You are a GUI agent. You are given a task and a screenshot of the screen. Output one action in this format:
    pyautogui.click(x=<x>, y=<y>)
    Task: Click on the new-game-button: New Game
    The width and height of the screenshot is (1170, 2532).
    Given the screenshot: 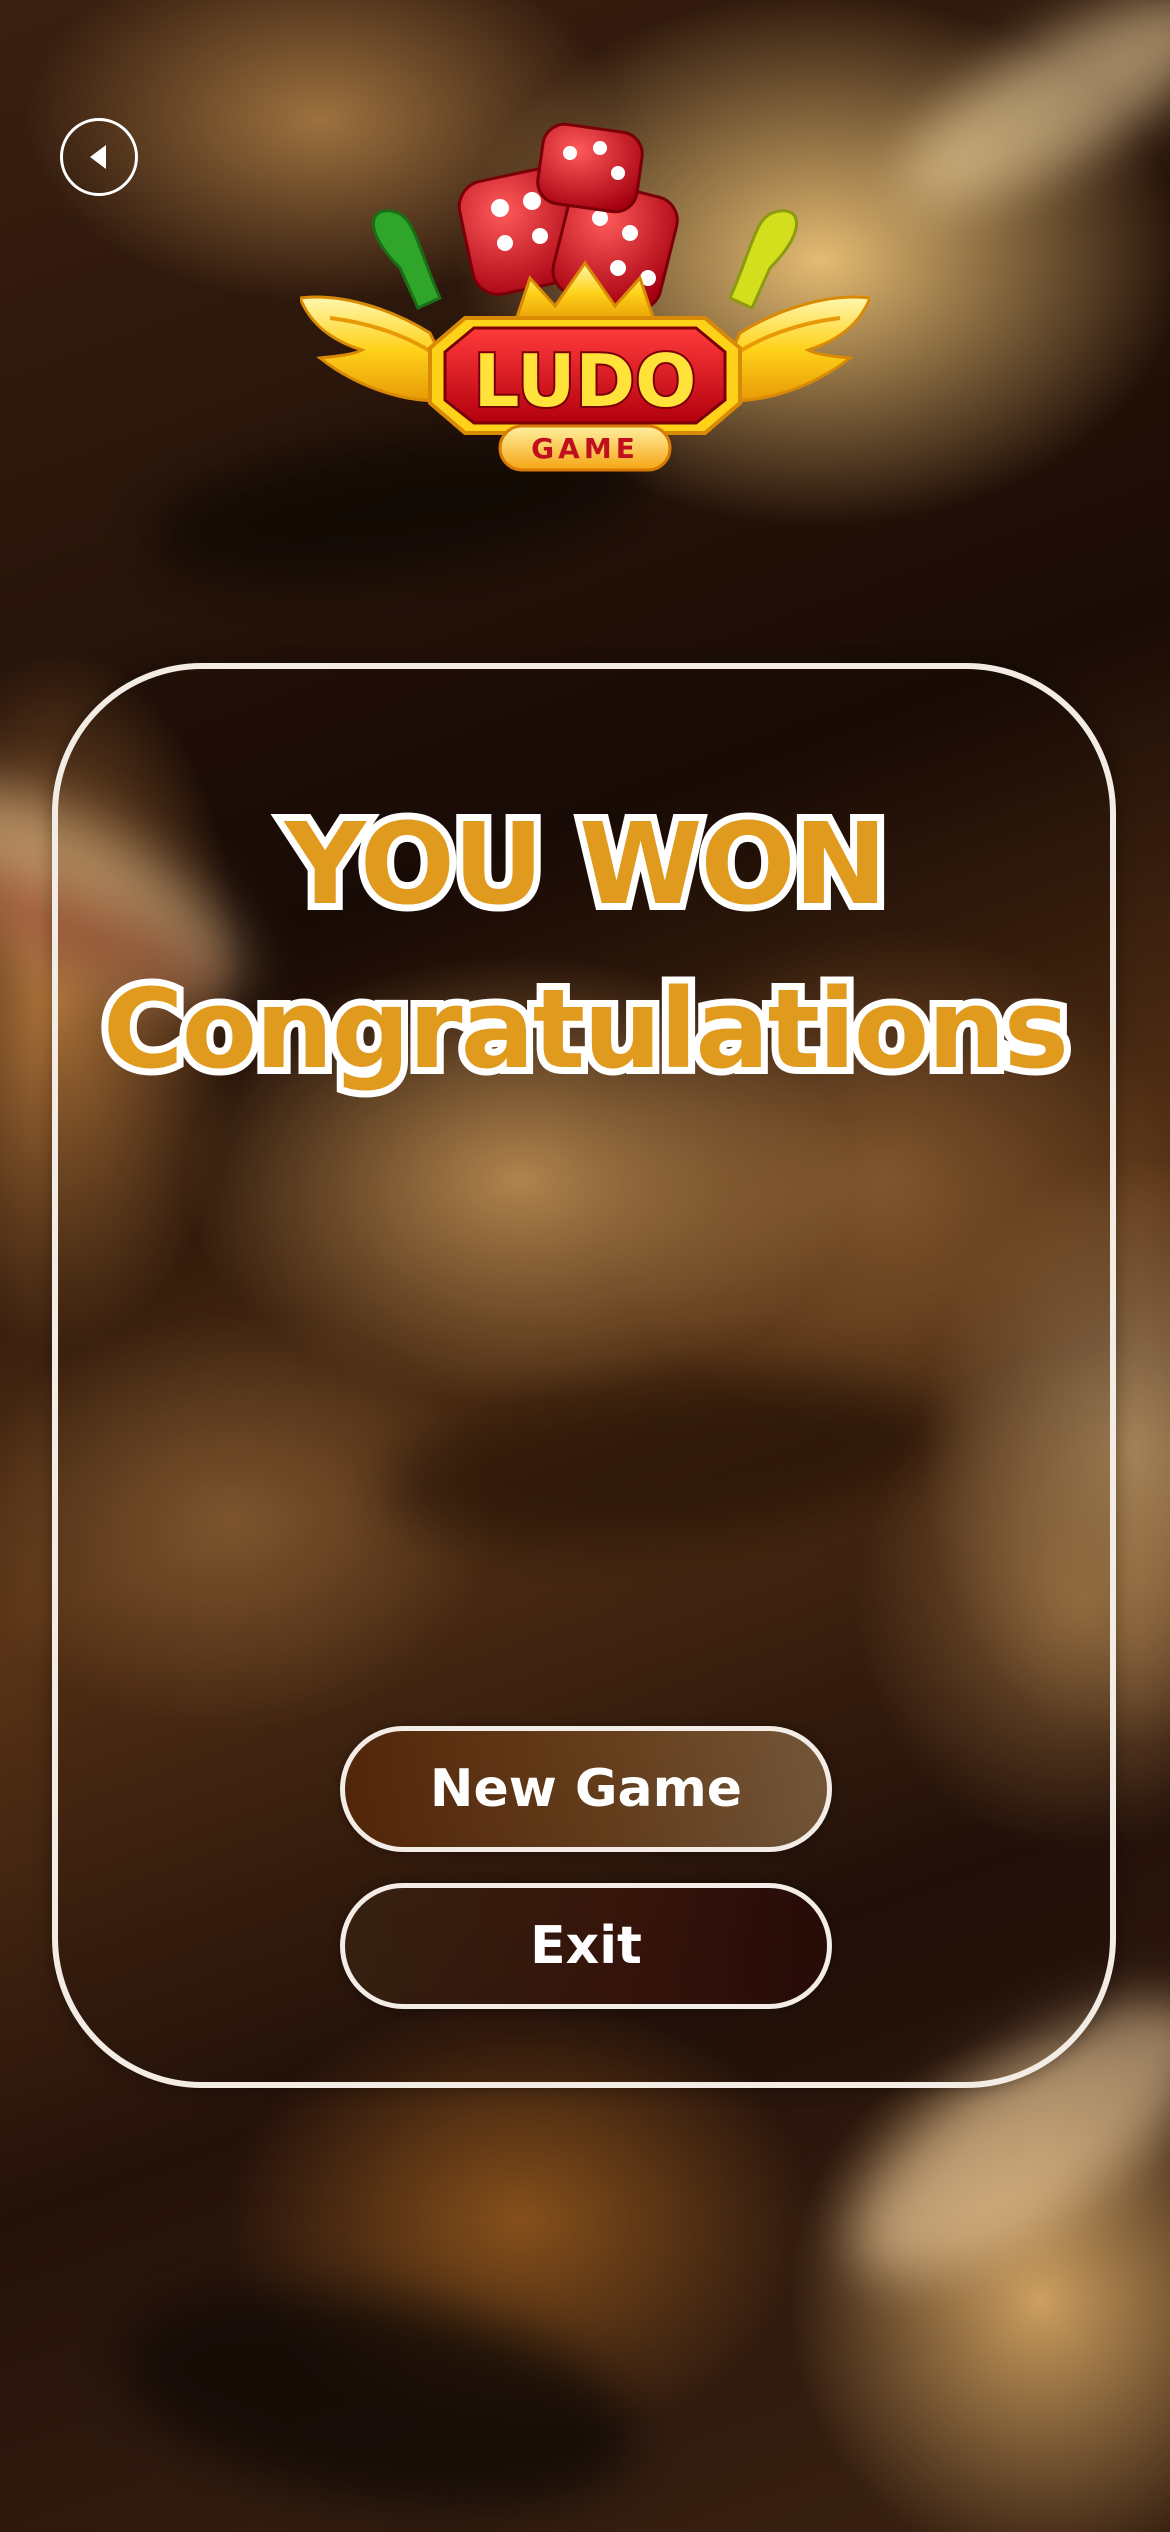 What is the action you would take?
    pyautogui.click(x=586, y=1789)
    